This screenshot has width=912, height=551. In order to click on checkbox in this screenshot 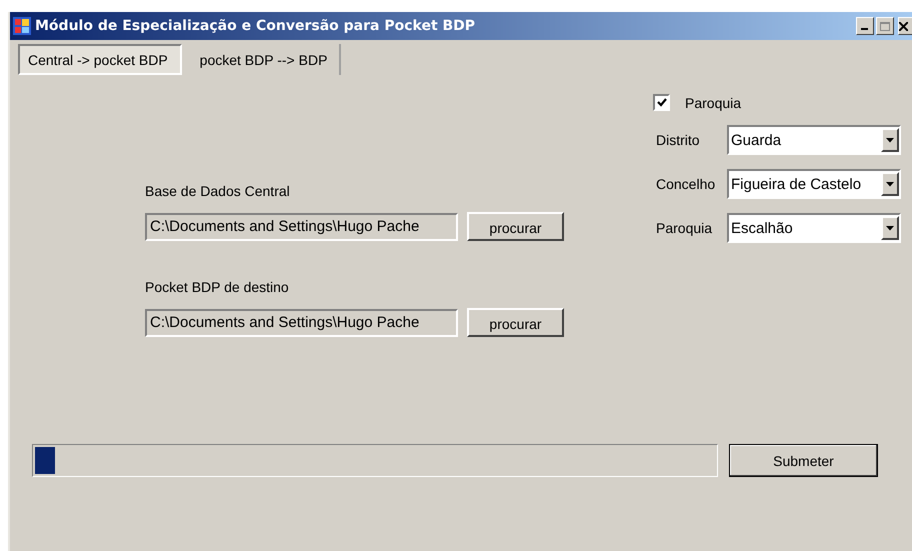, I will do `click(661, 102)`.